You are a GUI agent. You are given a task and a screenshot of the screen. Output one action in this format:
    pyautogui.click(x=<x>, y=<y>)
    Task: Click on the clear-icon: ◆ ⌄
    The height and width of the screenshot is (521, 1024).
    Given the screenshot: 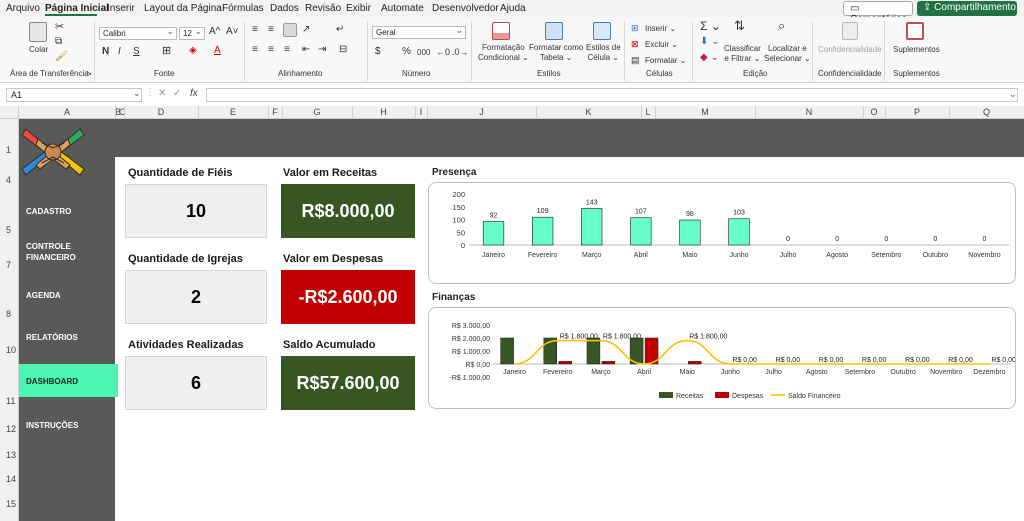 What is the action you would take?
    pyautogui.click(x=709, y=58)
    